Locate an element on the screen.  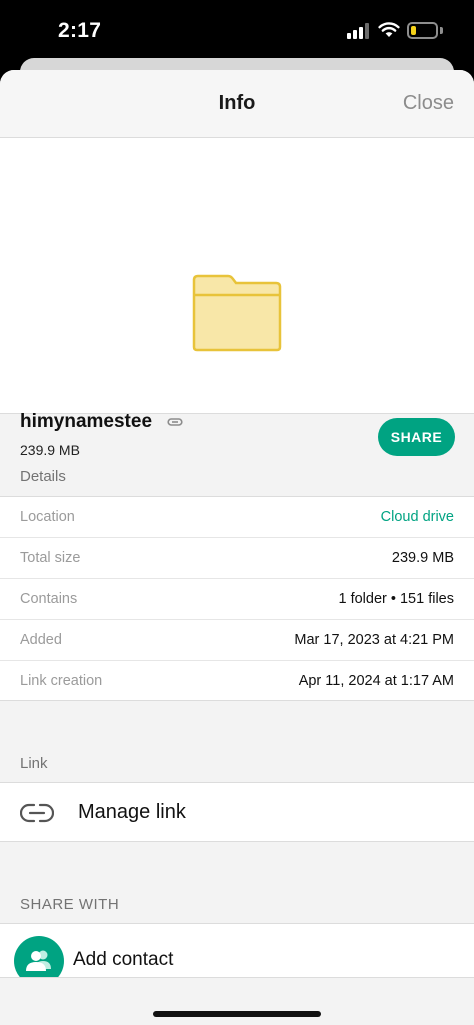
detail-label: Added is located at coordinates (41, 640).